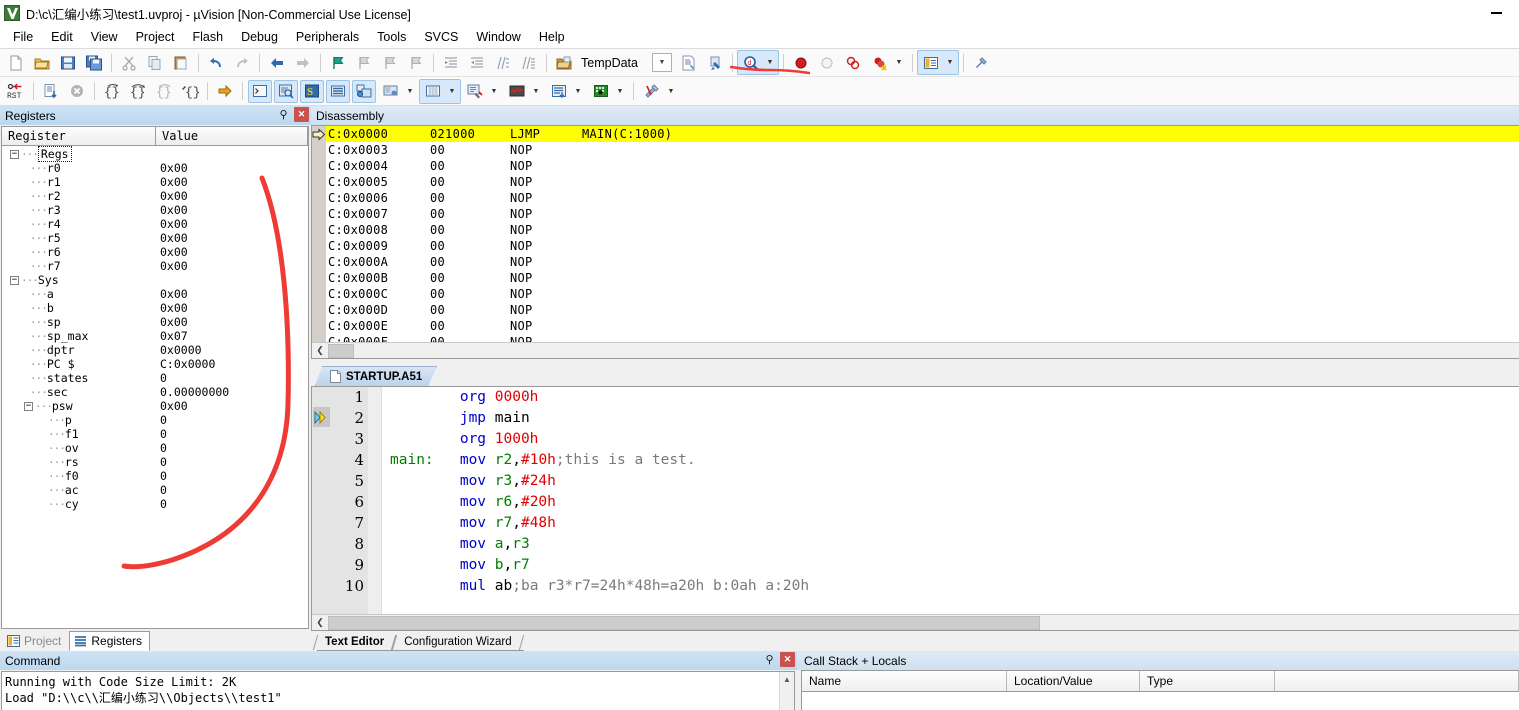  What do you see at coordinates (801, 62) in the screenshot?
I see `breakpoint-insert-icon` at bounding box center [801, 62].